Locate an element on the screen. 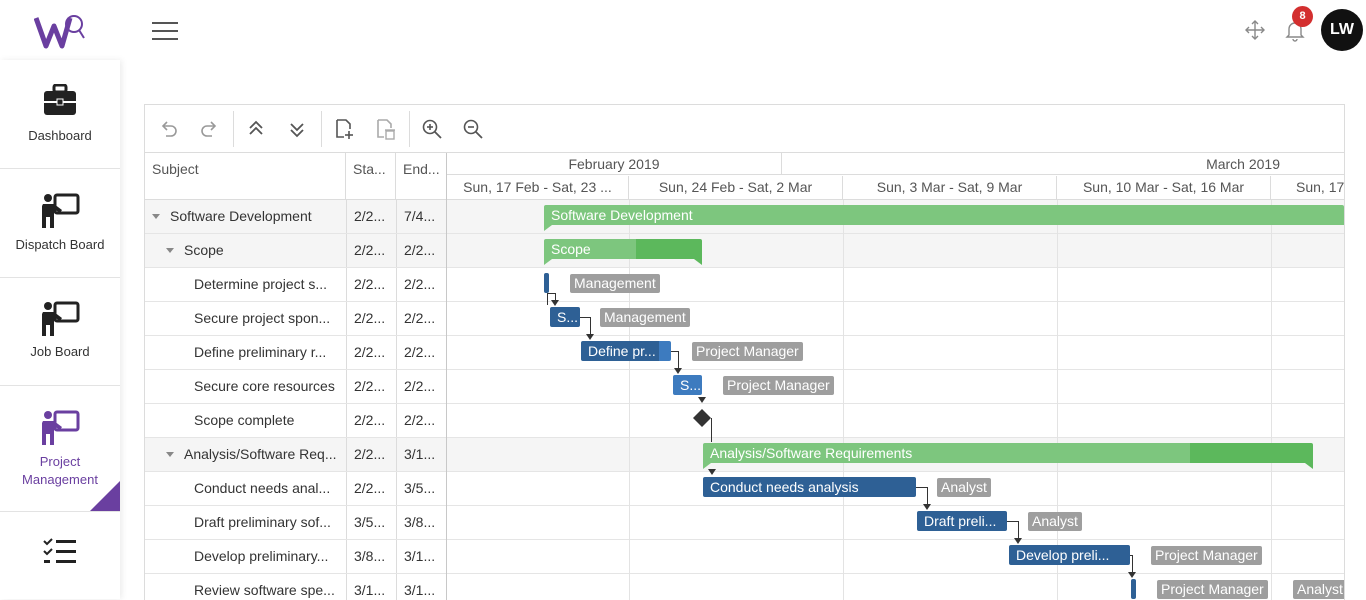  sidebar-item-dispatch-board: Dispatch Board is located at coordinates (60, 223).